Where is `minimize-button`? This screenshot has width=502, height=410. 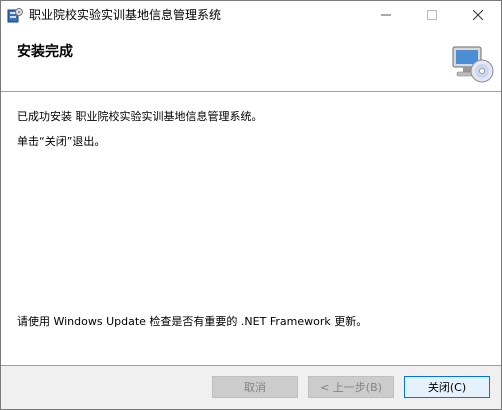
minimize-button is located at coordinates (386, 15).